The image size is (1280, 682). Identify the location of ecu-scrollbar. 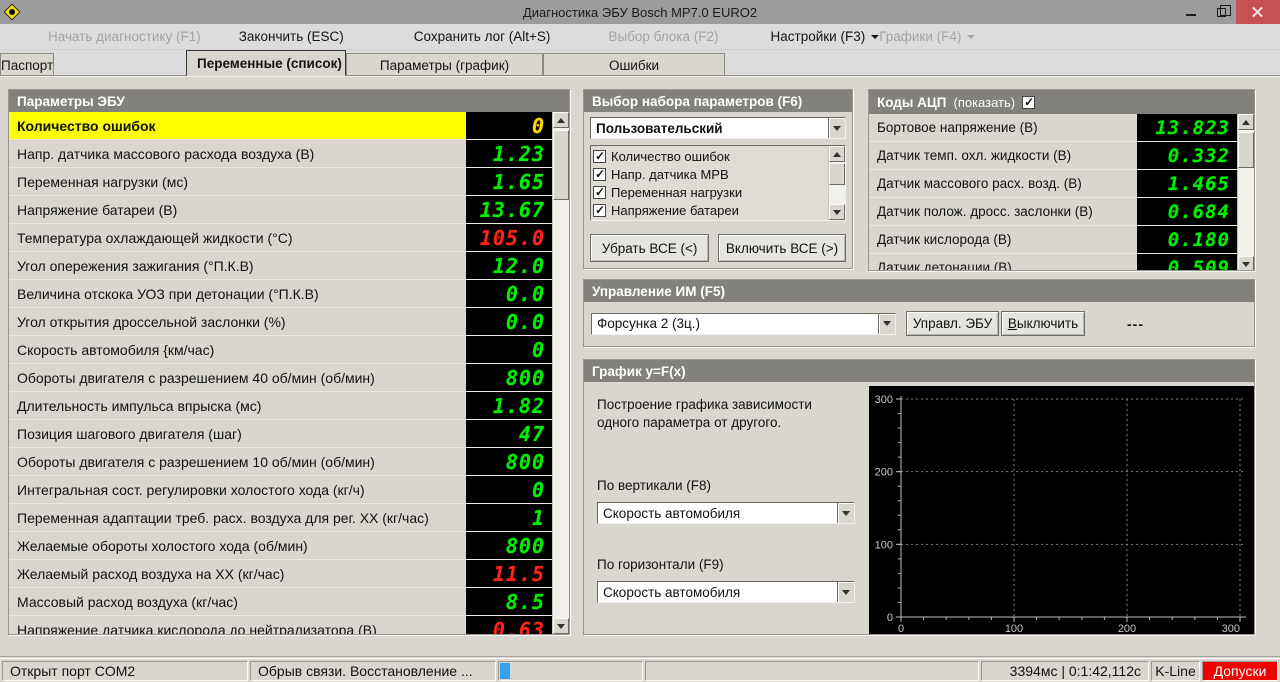
(560, 373).